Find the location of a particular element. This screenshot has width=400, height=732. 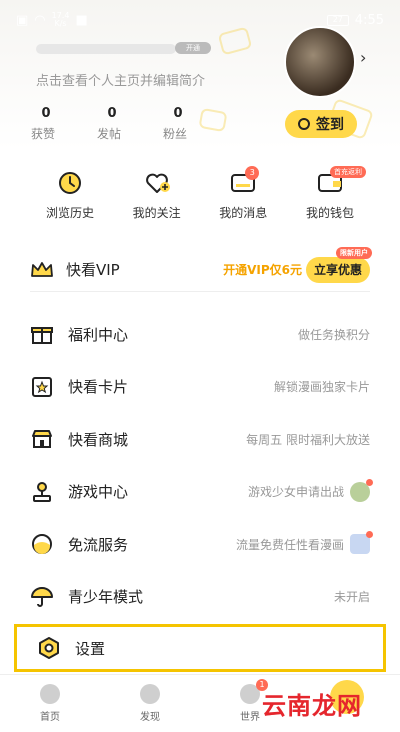

vip-offer-button: 立享优惠 限新用户 is located at coordinates (338, 264).